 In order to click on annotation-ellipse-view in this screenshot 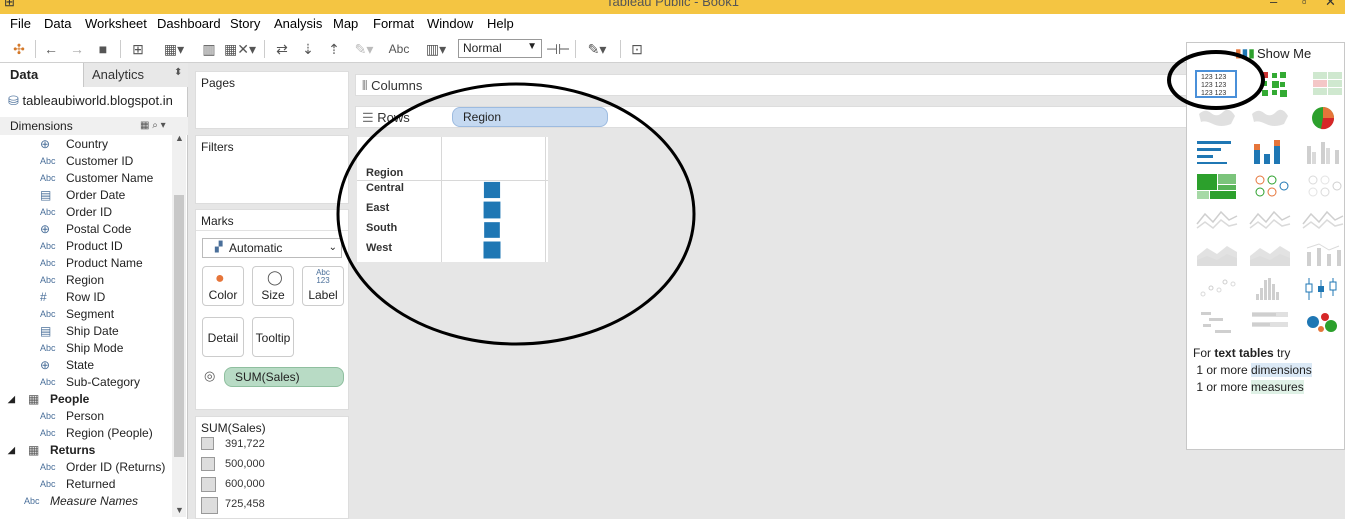, I will do `click(516, 214)`.